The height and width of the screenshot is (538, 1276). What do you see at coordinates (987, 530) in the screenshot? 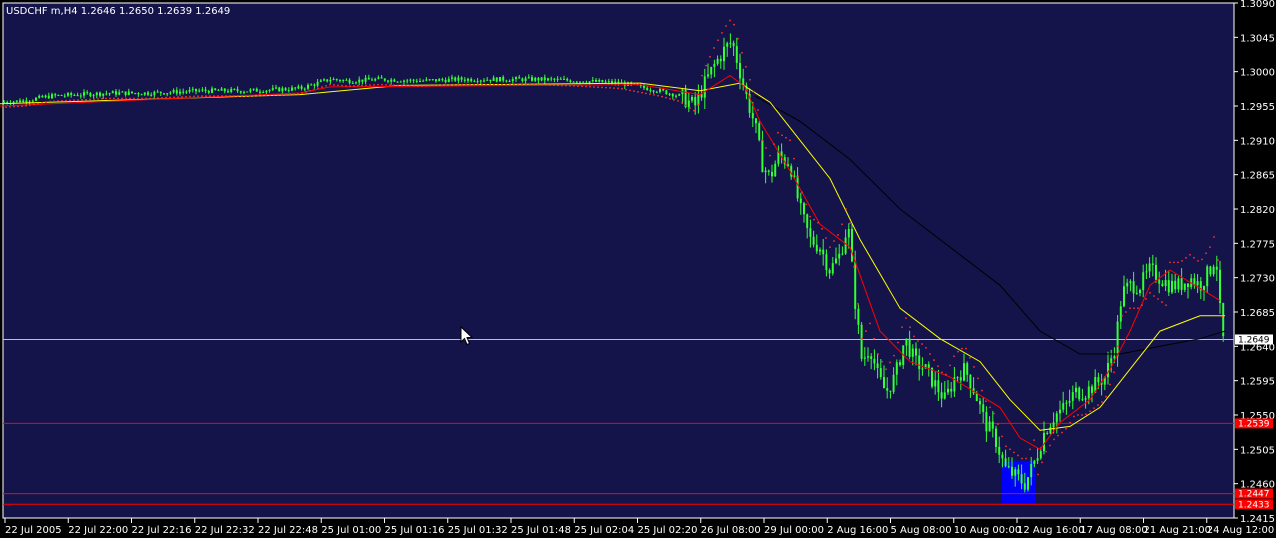
I see `x-tick-label: 10 Aug 00:00` at bounding box center [987, 530].